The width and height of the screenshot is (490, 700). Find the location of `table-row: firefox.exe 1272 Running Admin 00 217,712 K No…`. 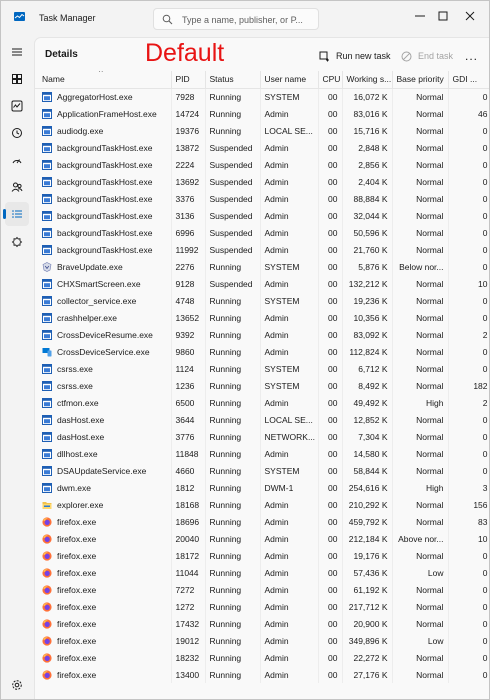

table-row: firefox.exe 1272 Running Admin 00 217,712 K No… is located at coordinates (262, 606).